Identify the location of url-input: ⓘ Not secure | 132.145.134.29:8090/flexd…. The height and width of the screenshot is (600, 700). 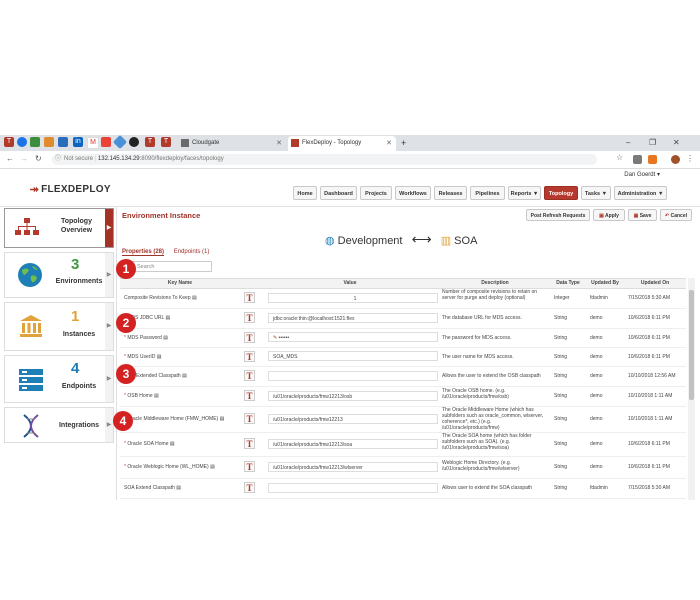
(324, 159).